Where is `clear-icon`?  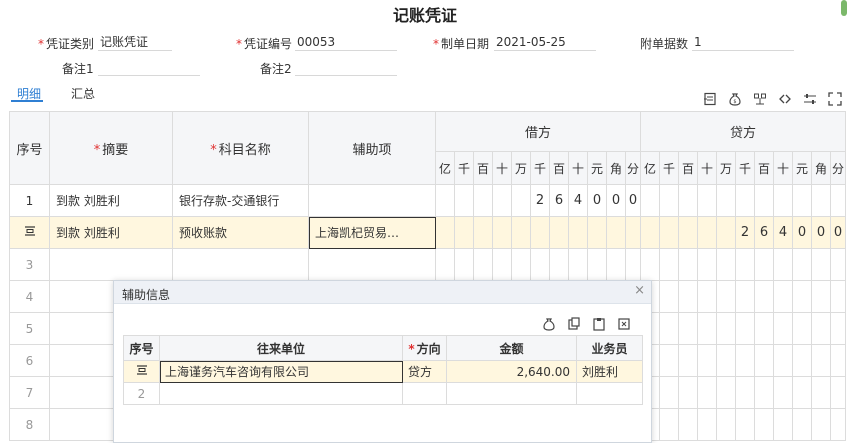 clear-icon is located at coordinates (624, 324).